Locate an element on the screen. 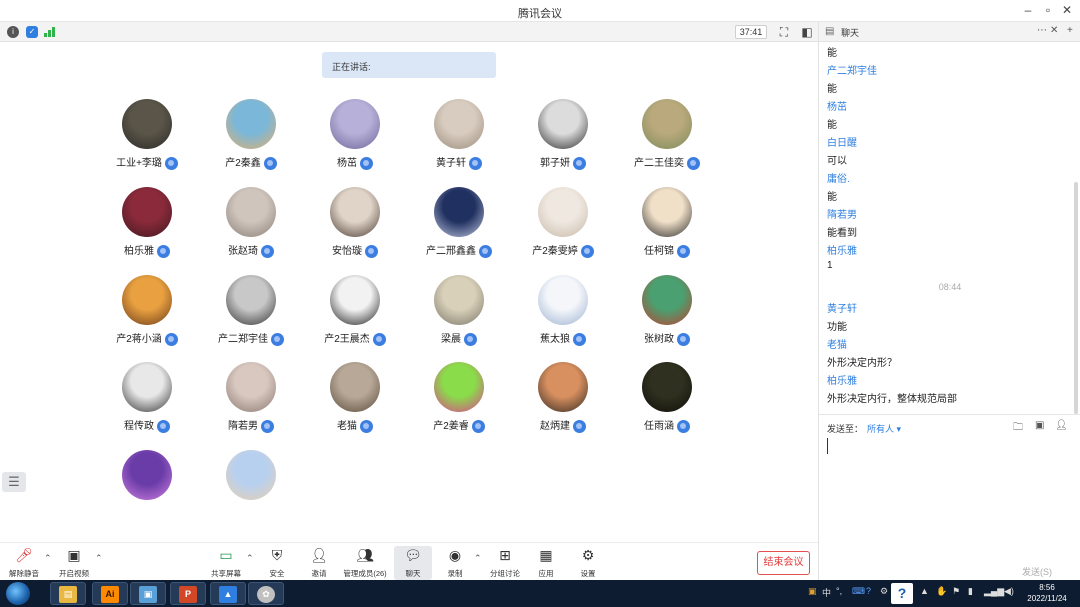 The image size is (1080, 607). record-button: ◉ 录制 is located at coordinates (455, 563).